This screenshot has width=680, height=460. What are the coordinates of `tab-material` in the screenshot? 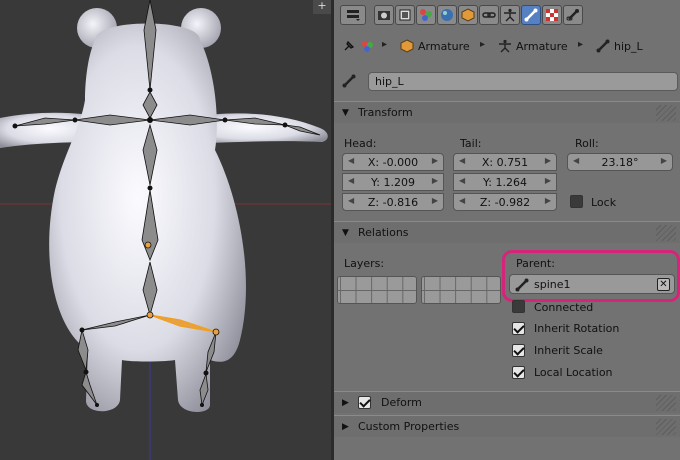 It's located at (552, 15).